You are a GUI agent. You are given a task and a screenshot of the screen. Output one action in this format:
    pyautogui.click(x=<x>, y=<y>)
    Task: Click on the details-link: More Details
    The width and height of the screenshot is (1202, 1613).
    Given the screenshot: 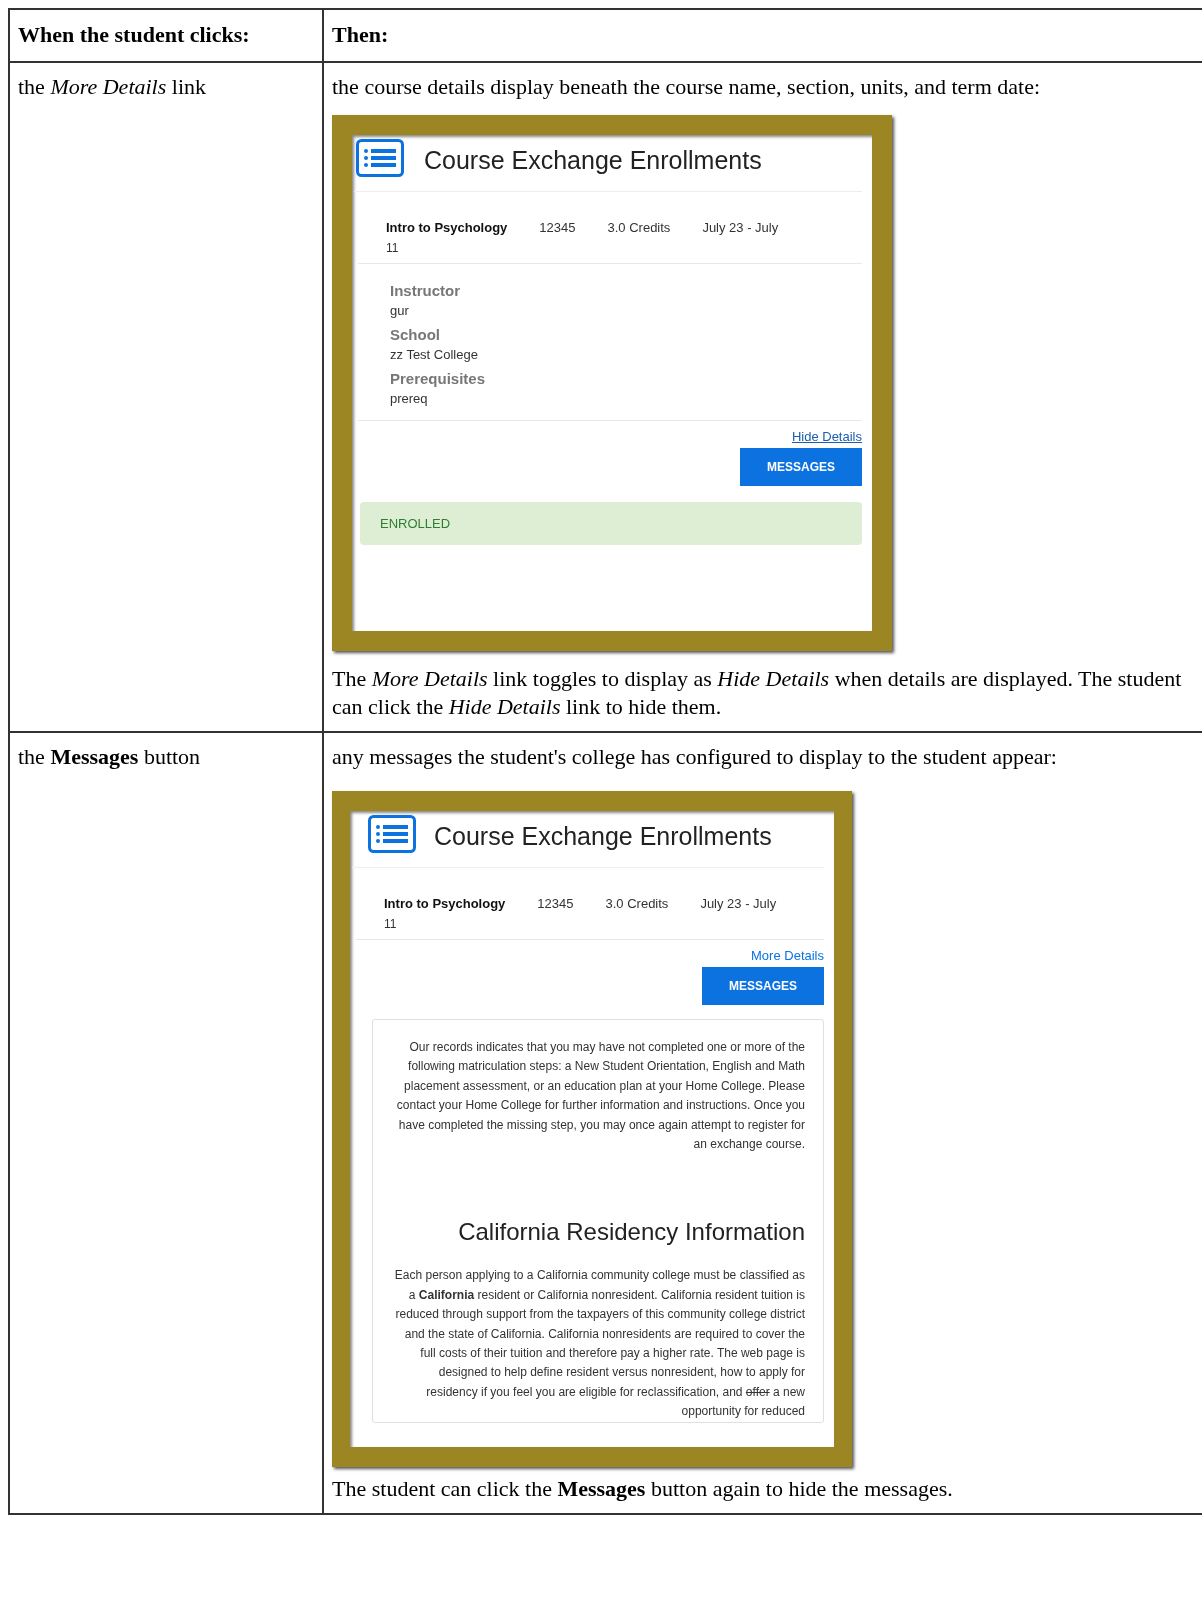 What is the action you would take?
    pyautogui.click(x=787, y=955)
    